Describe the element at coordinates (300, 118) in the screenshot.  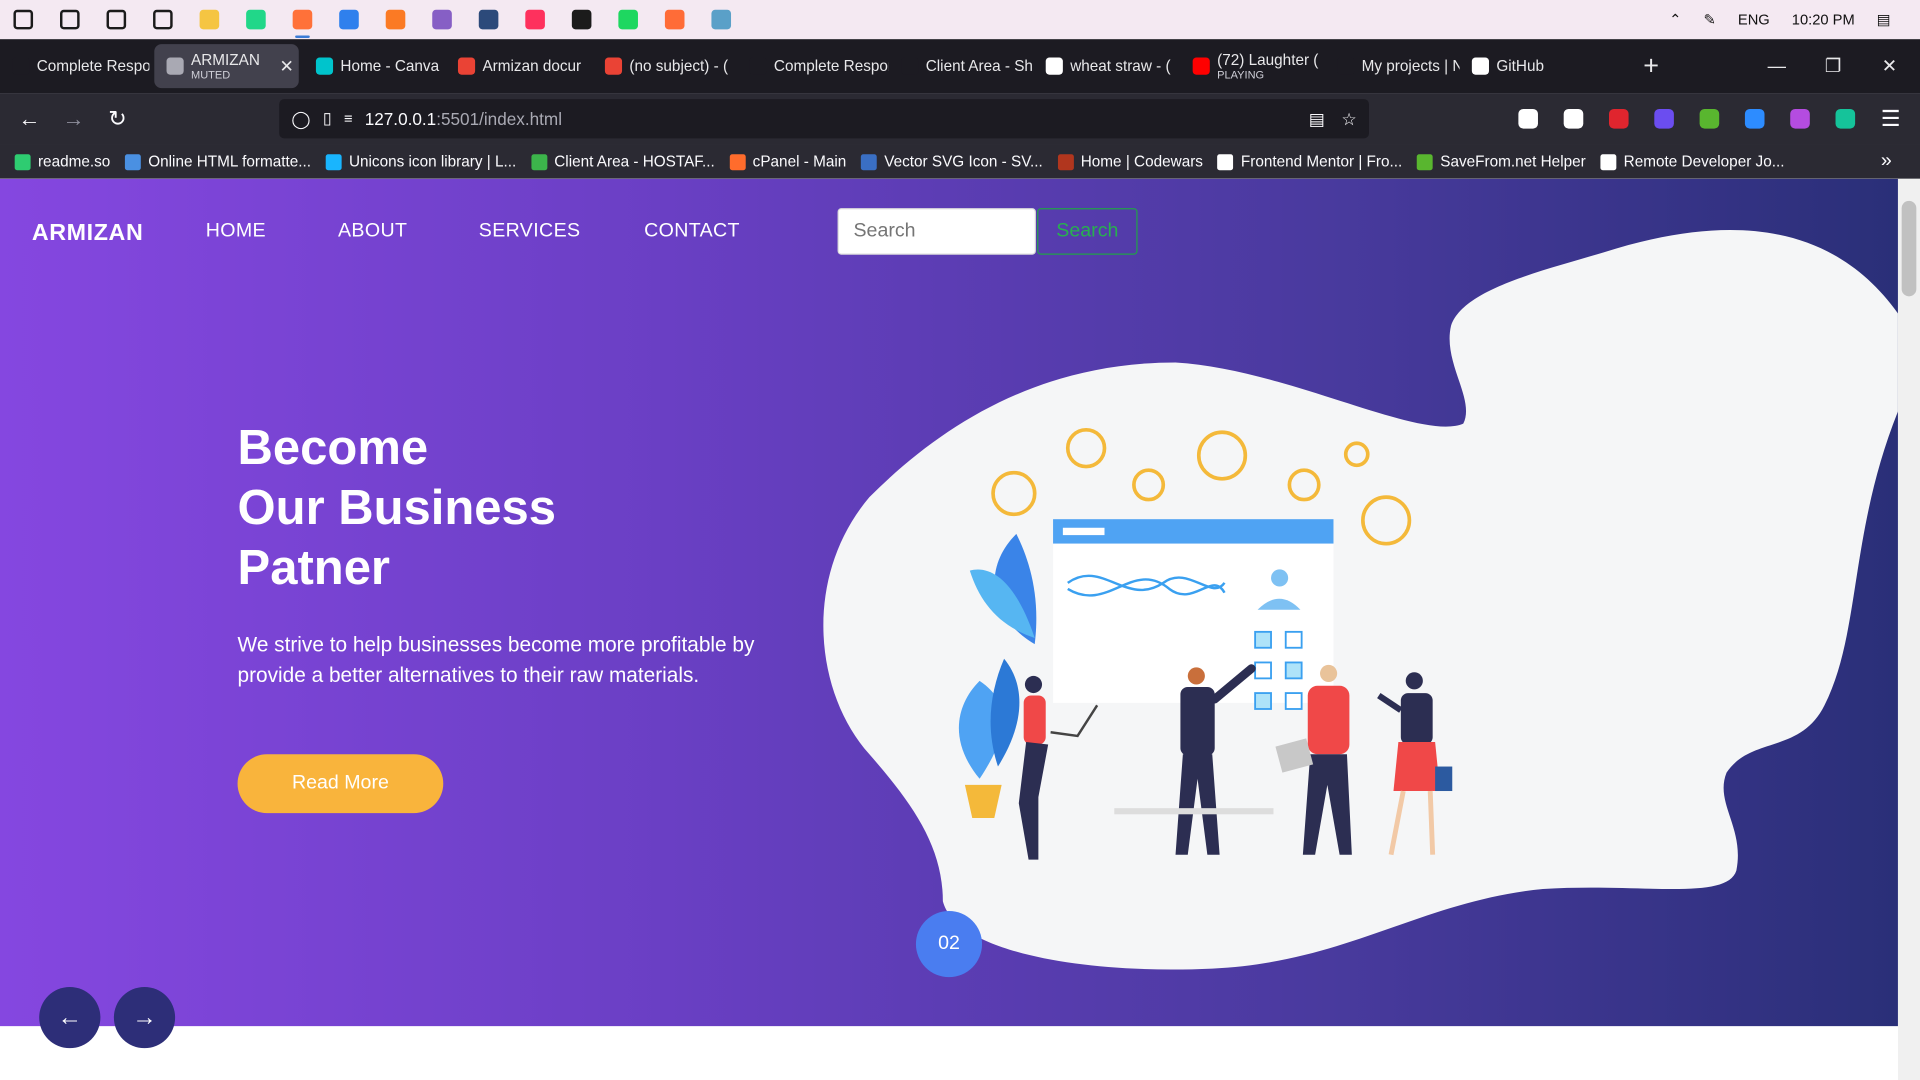
I see `shield-icon: ◯` at that location.